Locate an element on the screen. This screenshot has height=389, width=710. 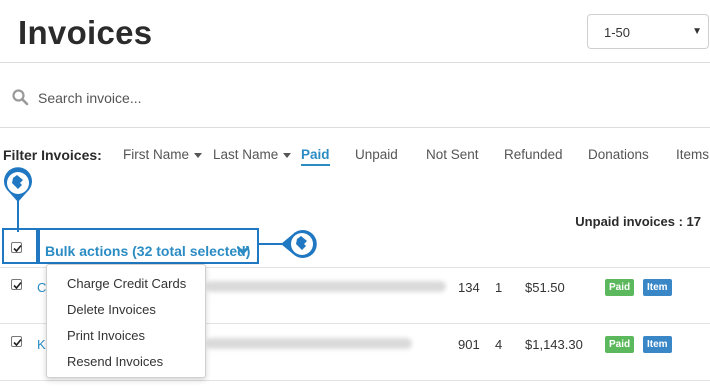
menu-item-charge-credit-cards: Charge Credit Cards is located at coordinates (126, 283).